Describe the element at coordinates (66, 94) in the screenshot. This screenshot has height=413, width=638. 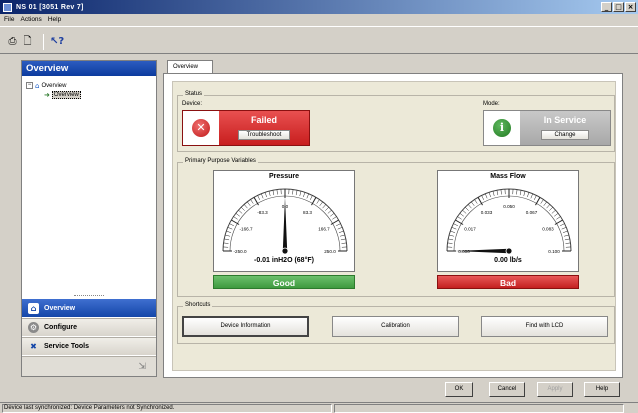
I see `tree-child-label: Overview` at that location.